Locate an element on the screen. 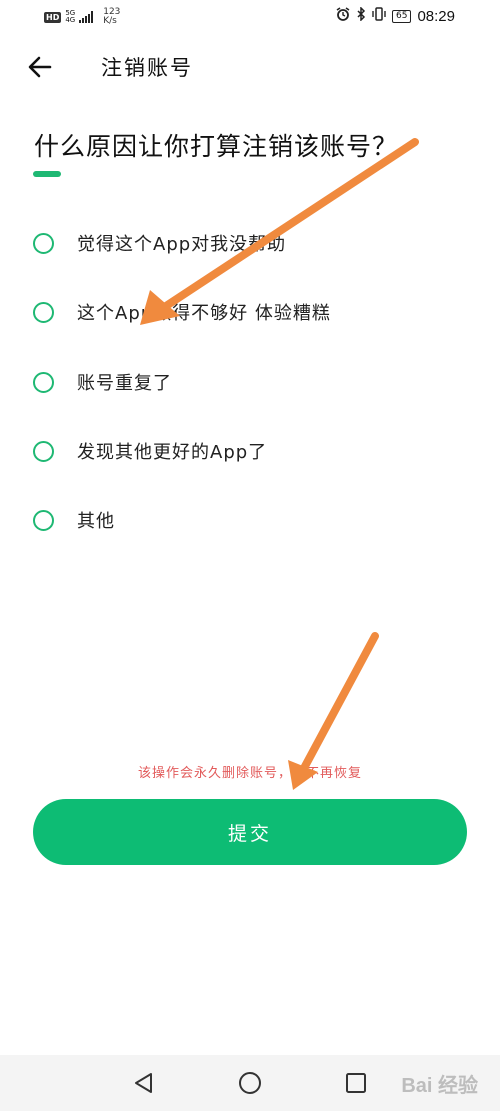 The image size is (500, 1111). option-label: 其他 is located at coordinates (96, 521).